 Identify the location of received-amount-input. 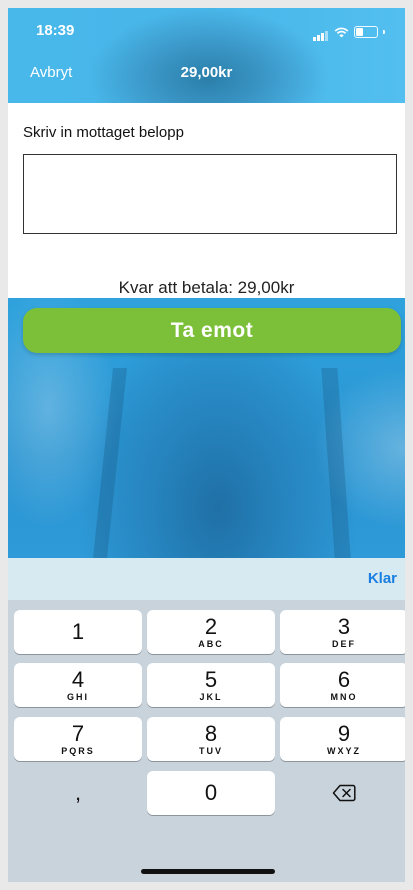
(210, 194).